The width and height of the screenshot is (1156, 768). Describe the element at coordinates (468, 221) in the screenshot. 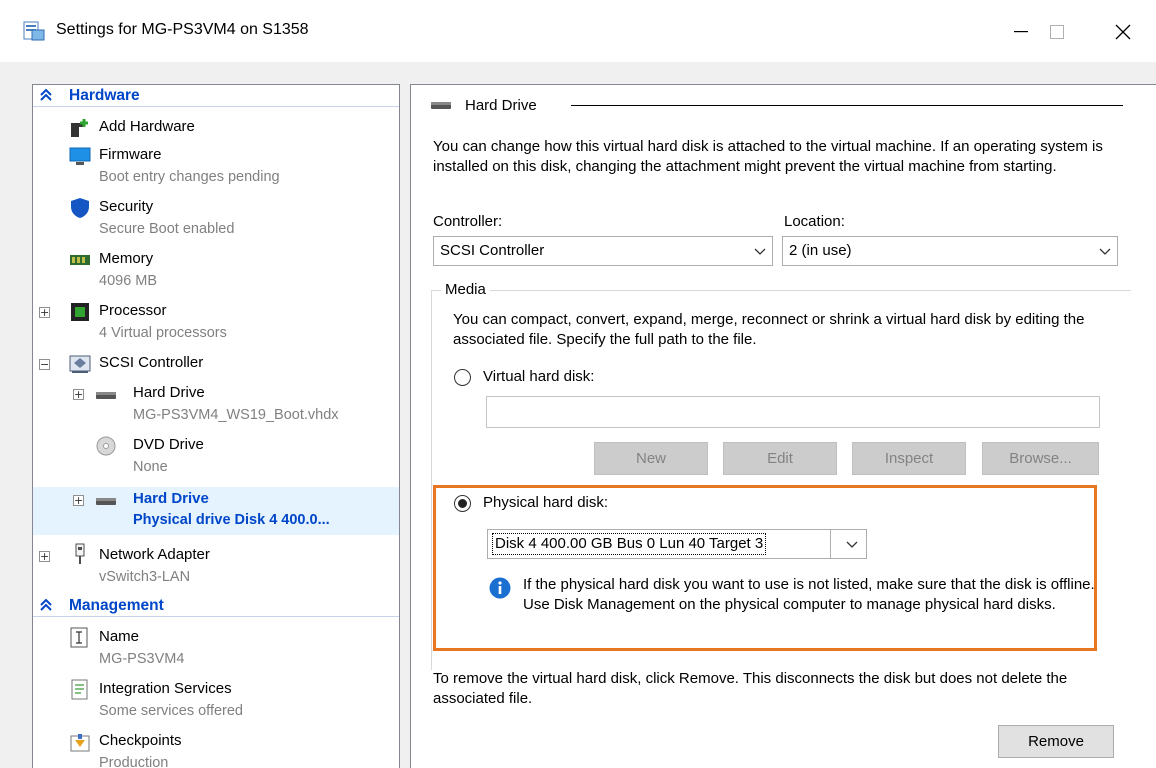

I see `controller-label: Controller:` at that location.